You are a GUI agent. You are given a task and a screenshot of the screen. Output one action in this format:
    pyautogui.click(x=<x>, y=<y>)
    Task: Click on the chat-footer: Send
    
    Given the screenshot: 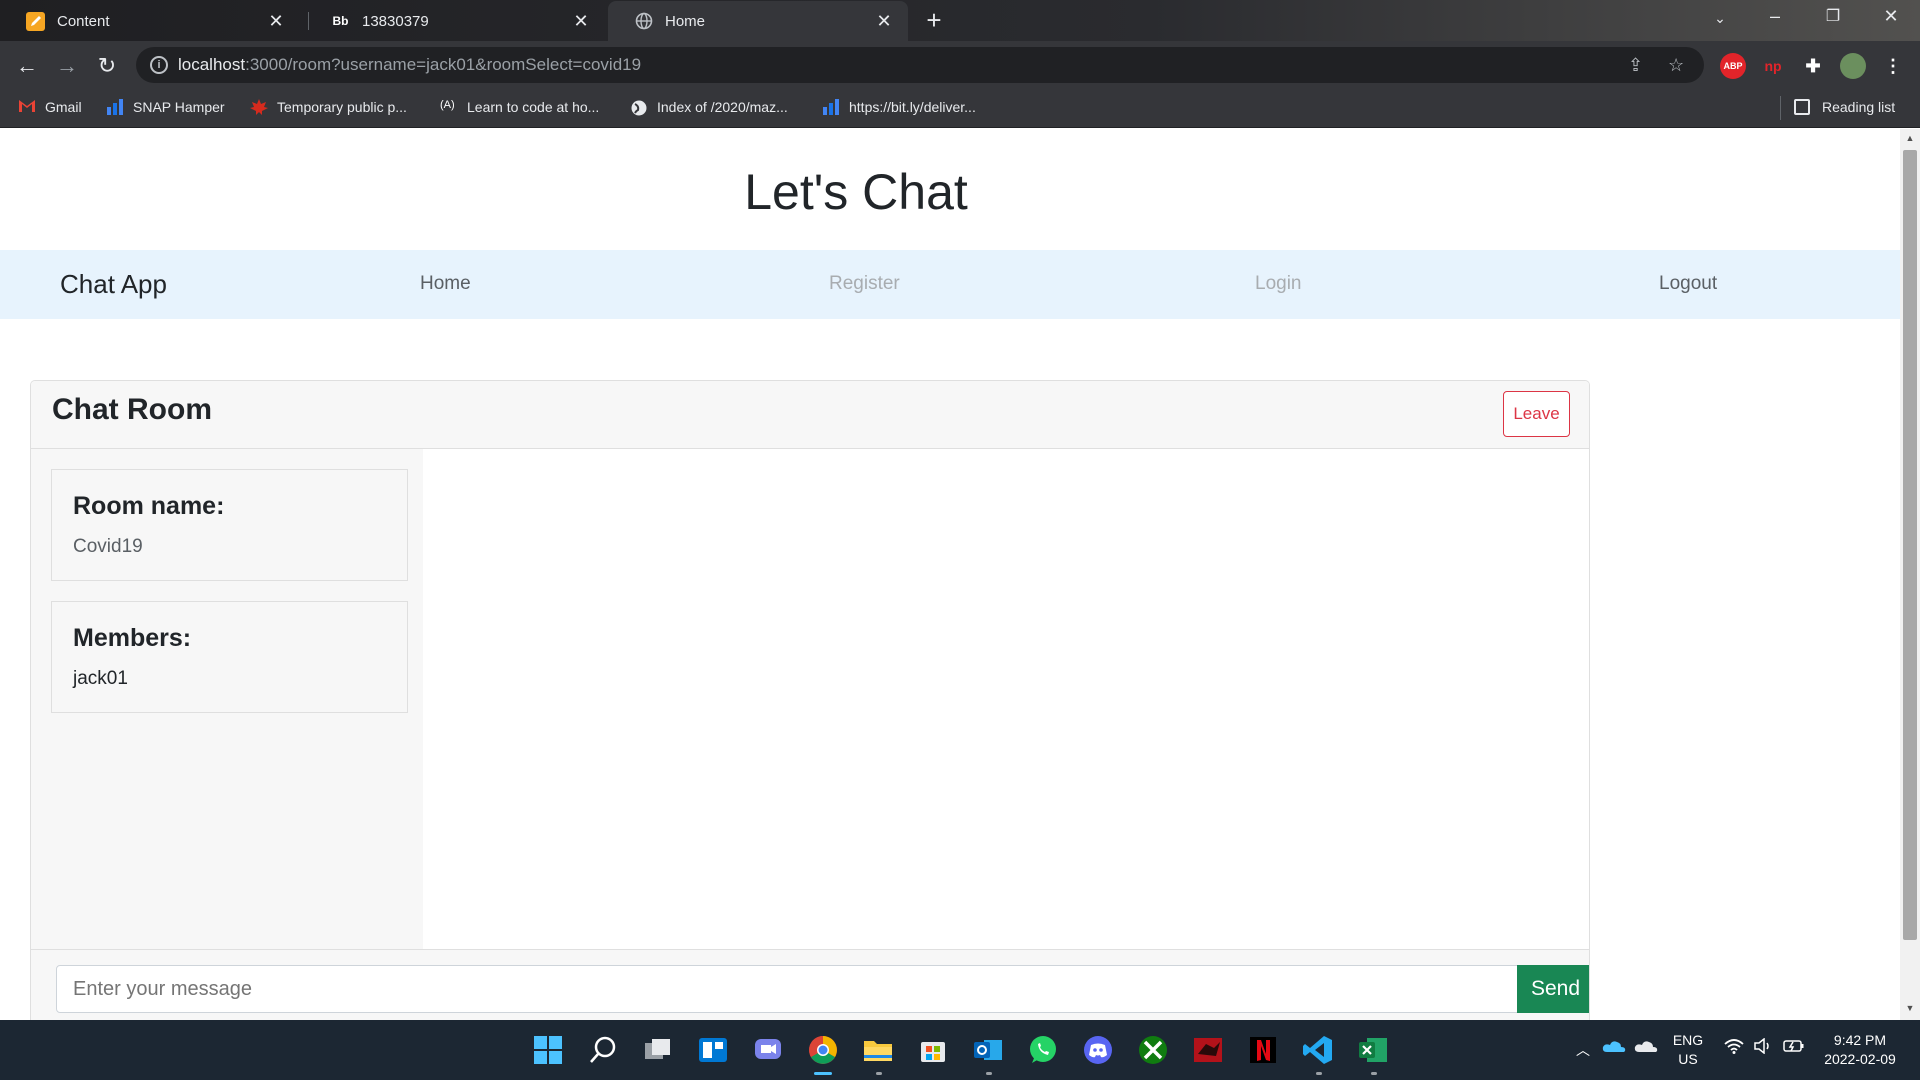 What is the action you would take?
    pyautogui.click(x=810, y=984)
    